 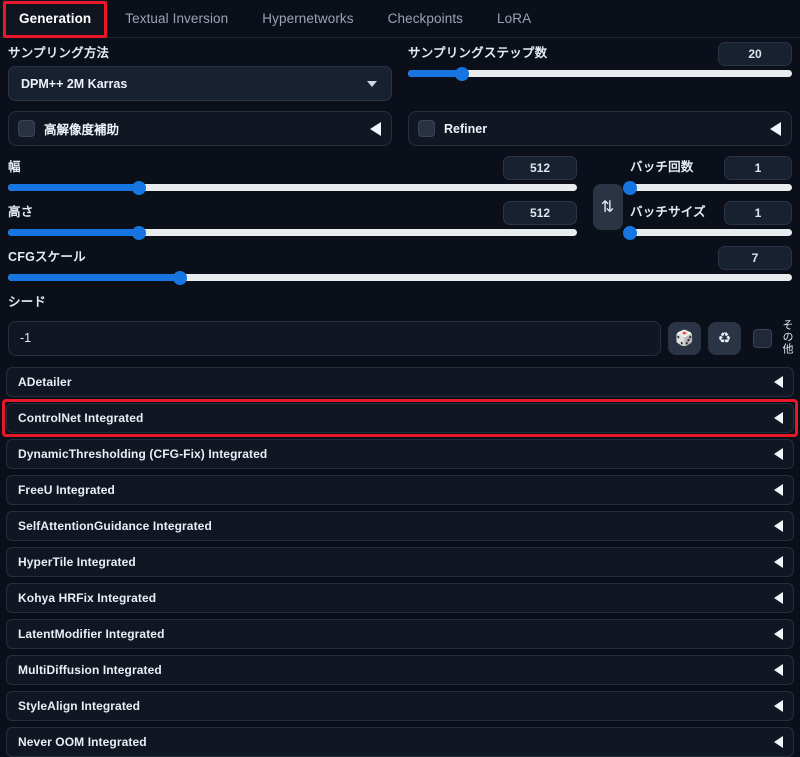 What do you see at coordinates (400, 706) in the screenshot?
I see `extension-accordion-row: StyleAlign Integrated` at bounding box center [400, 706].